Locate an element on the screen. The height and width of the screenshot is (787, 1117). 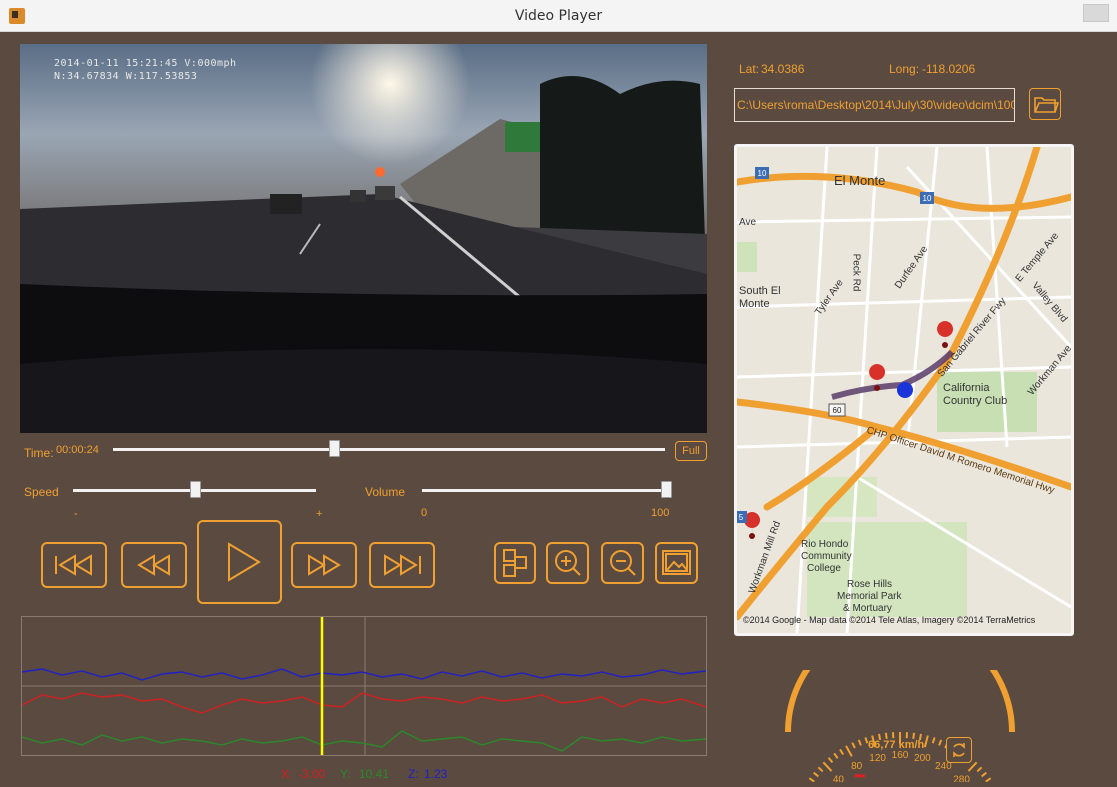
zoom-out-button is located at coordinates (622, 563).